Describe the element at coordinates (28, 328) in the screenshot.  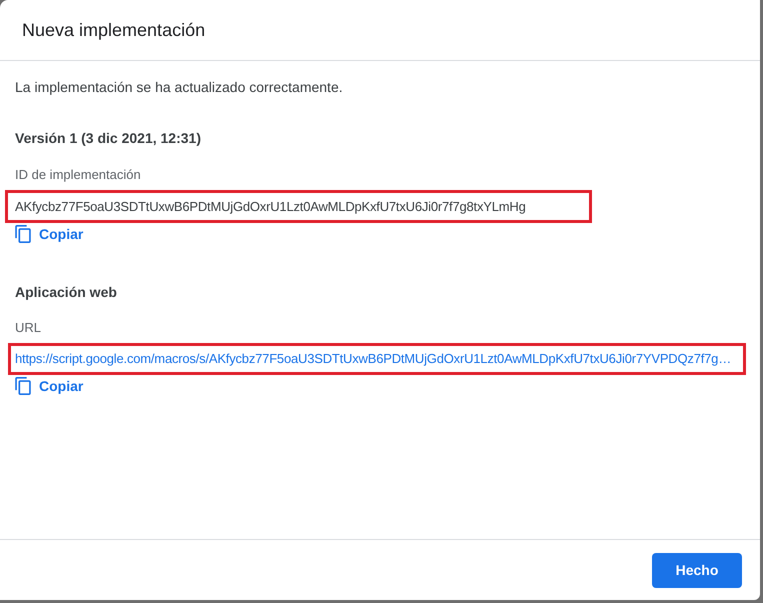
I see `field-label: URL` at that location.